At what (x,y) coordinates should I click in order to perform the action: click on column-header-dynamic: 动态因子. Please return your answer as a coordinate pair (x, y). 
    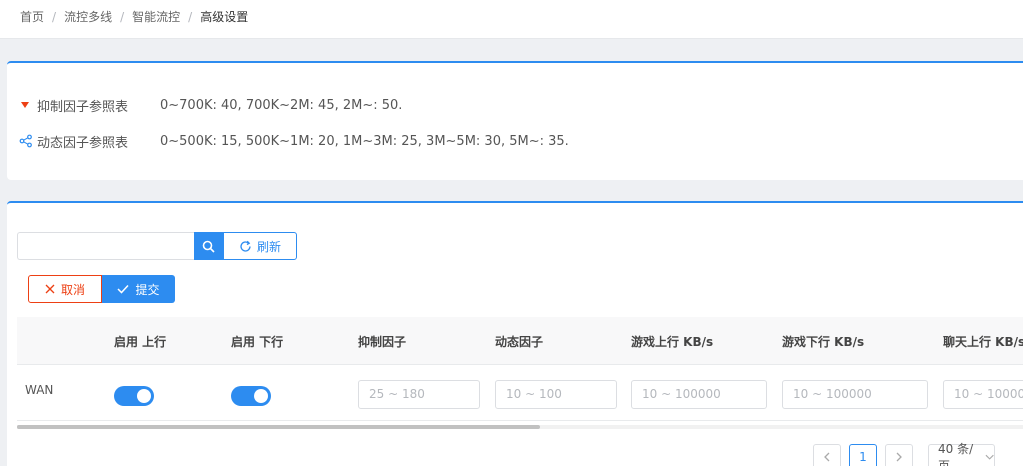
    Looking at the image, I should click on (519, 342).